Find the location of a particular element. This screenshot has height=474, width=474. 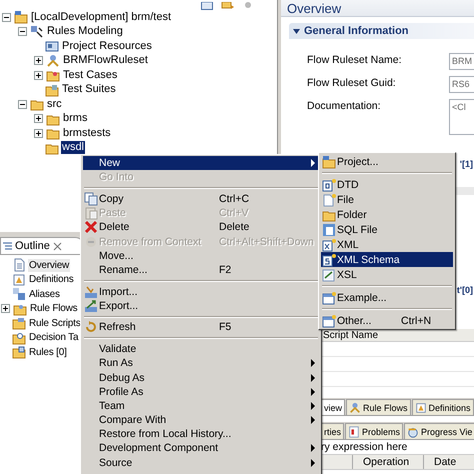

tree-item: Rules [0] is located at coordinates (48, 352).